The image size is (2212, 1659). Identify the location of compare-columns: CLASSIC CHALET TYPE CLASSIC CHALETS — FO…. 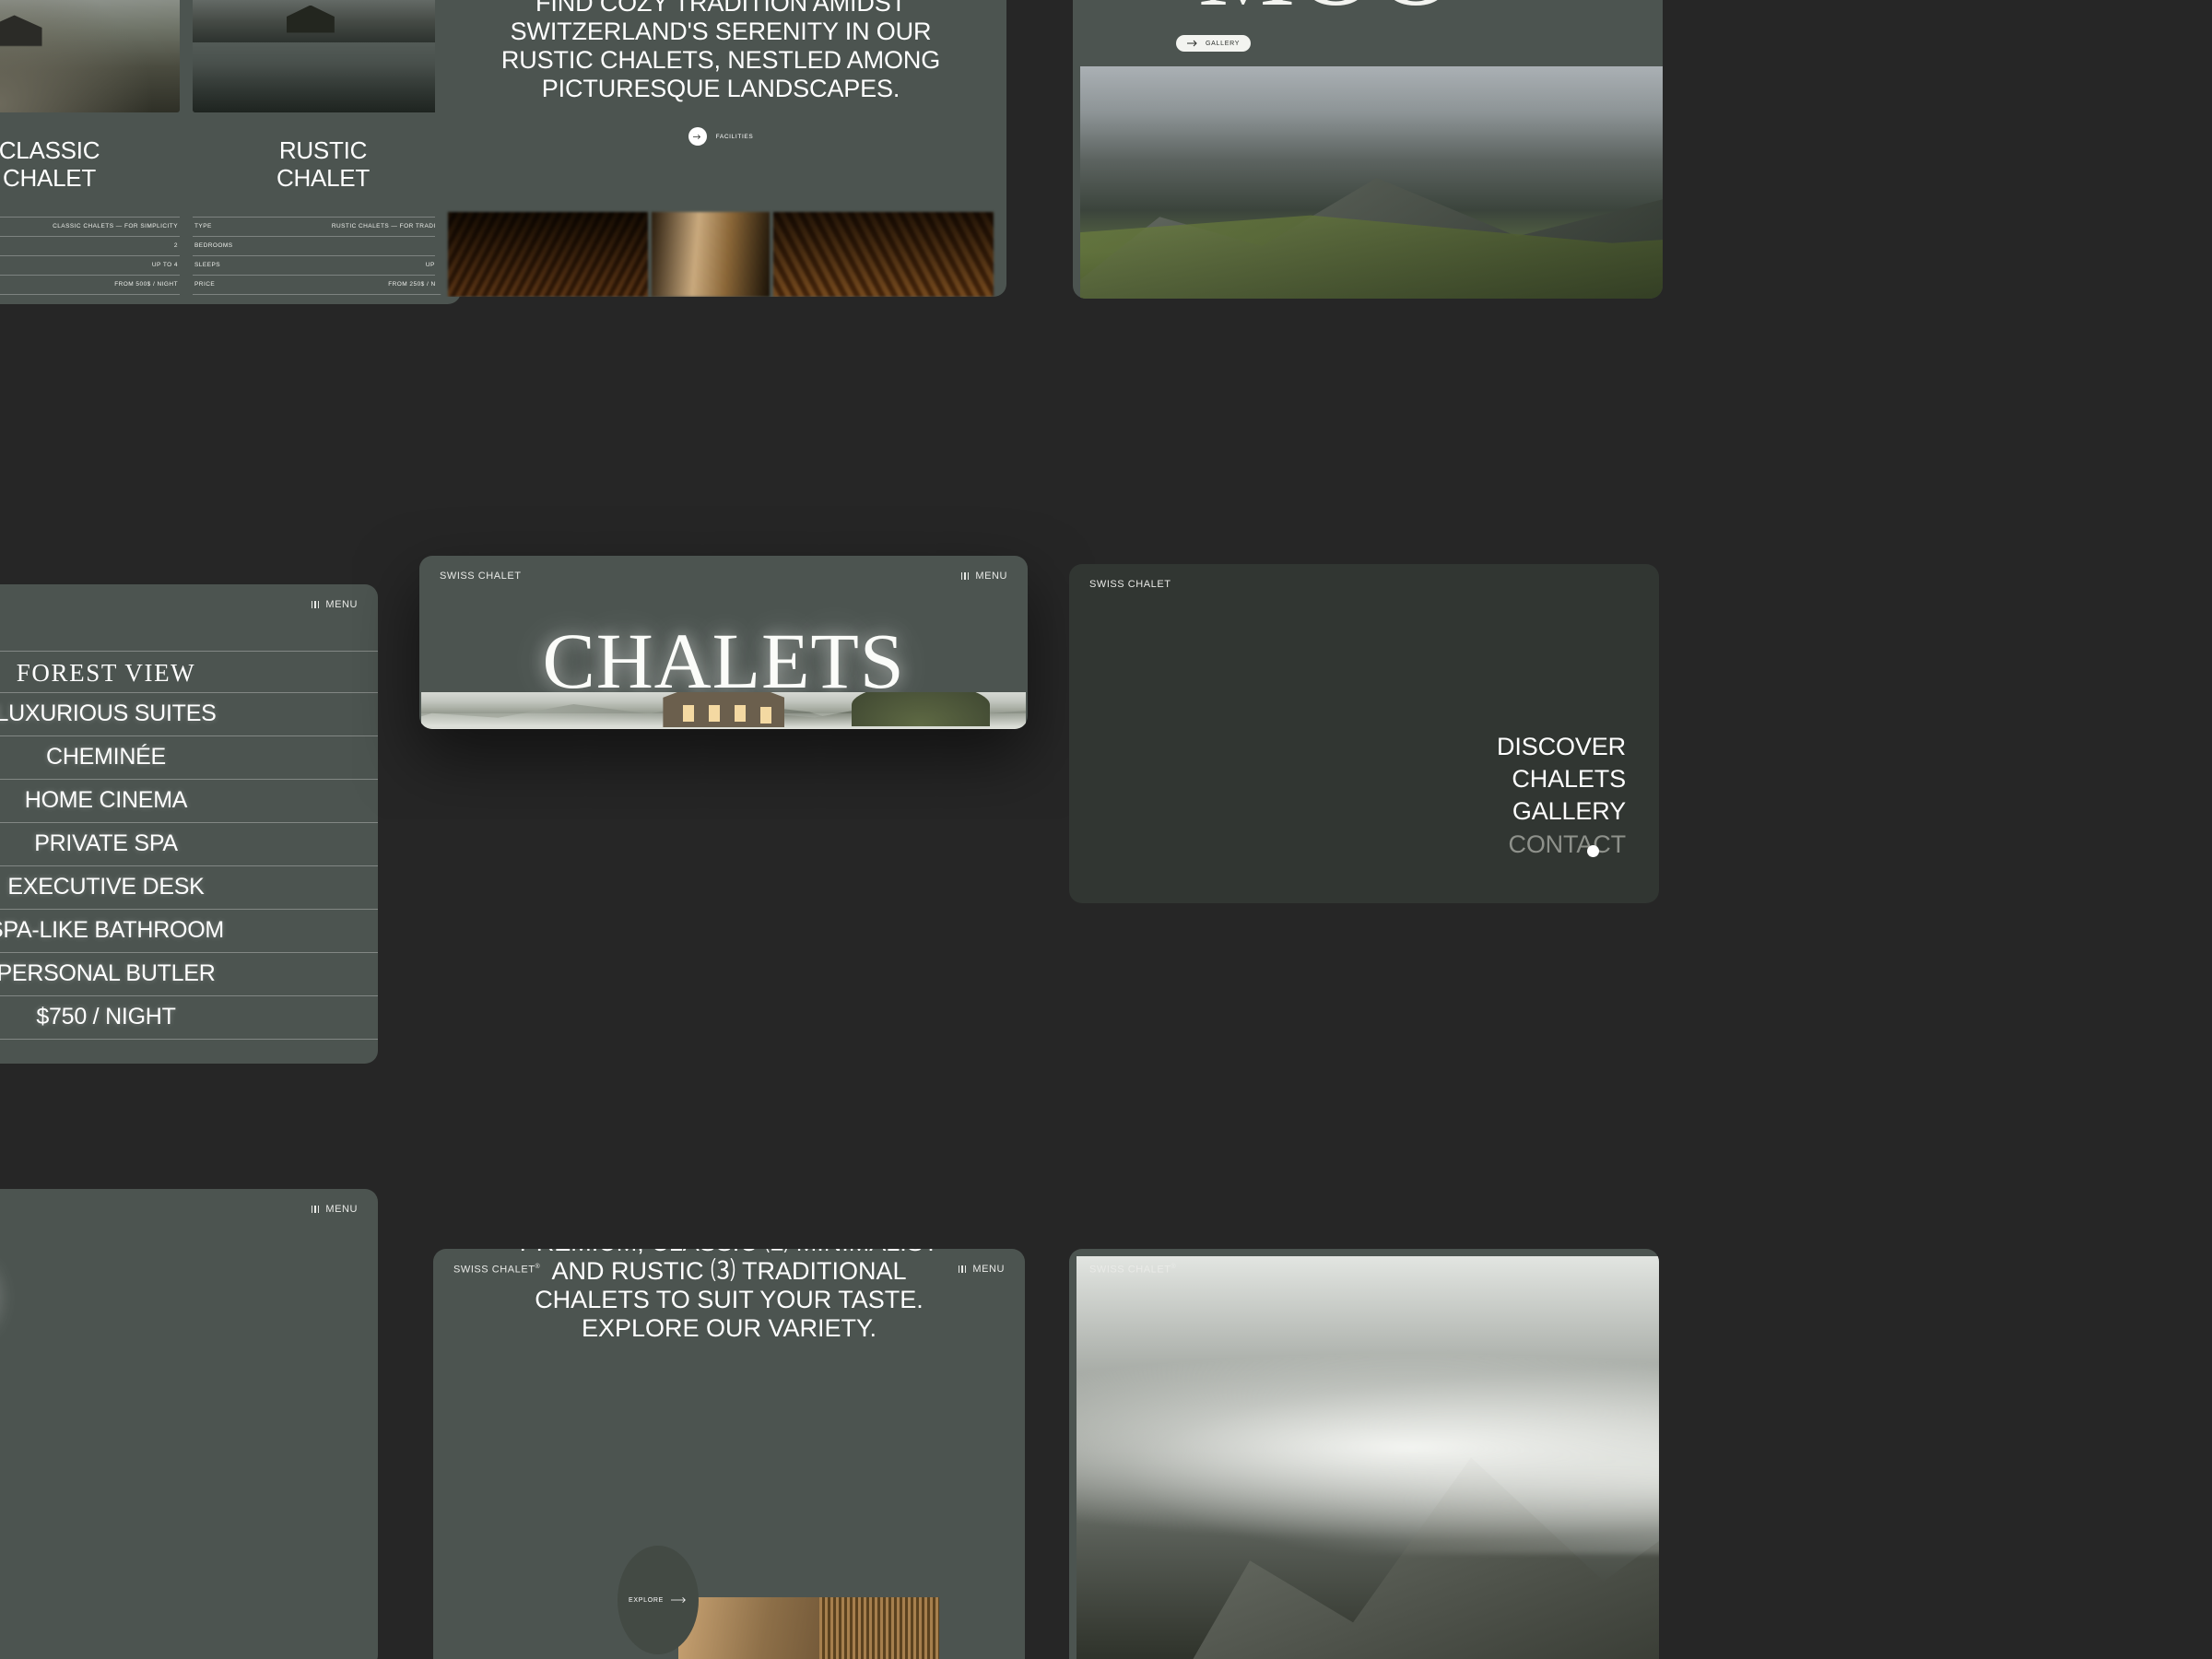
(230, 220).